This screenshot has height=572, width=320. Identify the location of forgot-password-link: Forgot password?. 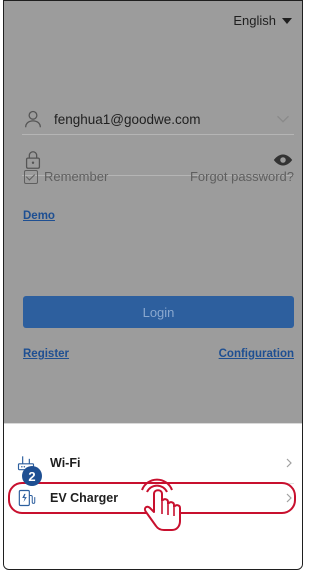
(242, 176).